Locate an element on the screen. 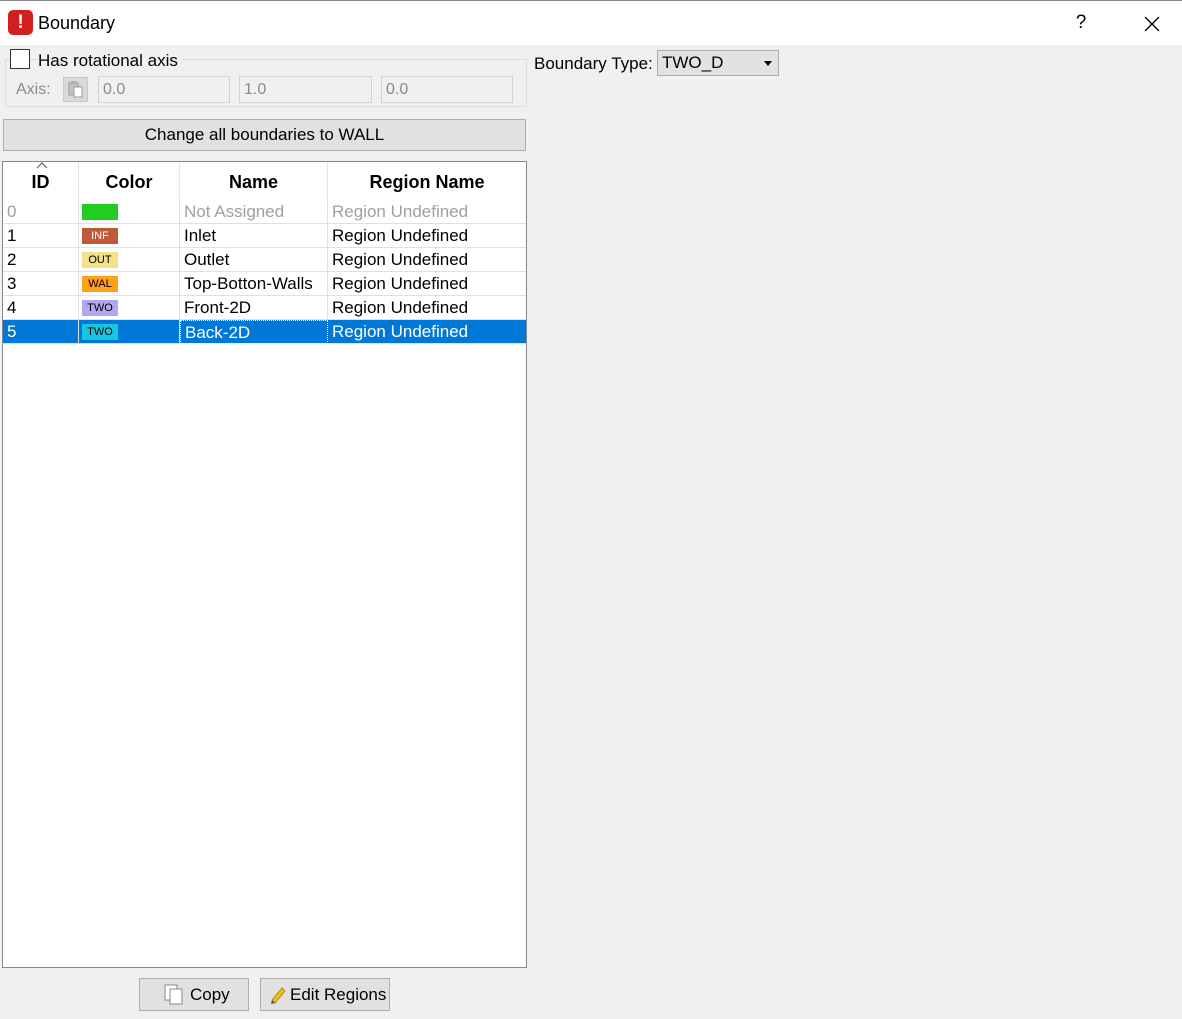  close-icon is located at coordinates (1152, 24).